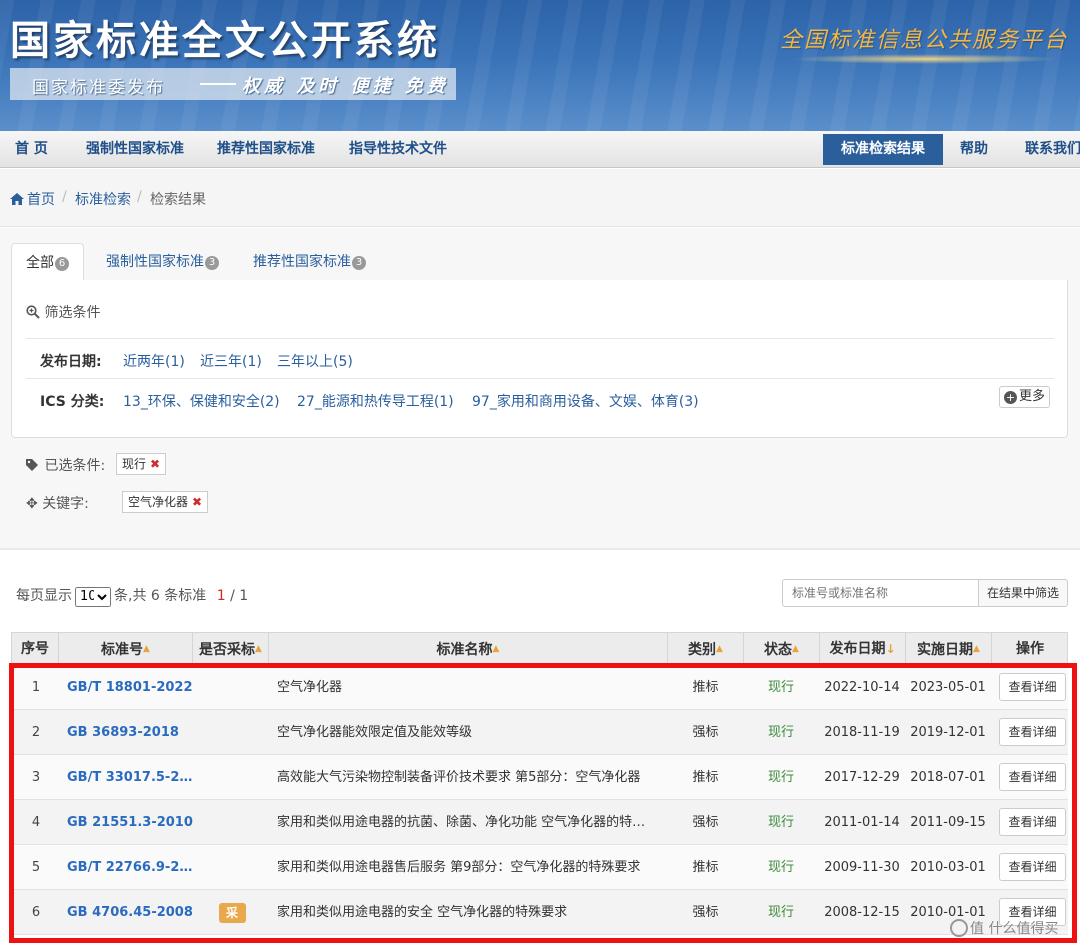 Image resolution: width=1080 pixels, height=952 pixels. What do you see at coordinates (1052, 149) in the screenshot?
I see `nav-contact: 联系我们` at bounding box center [1052, 149].